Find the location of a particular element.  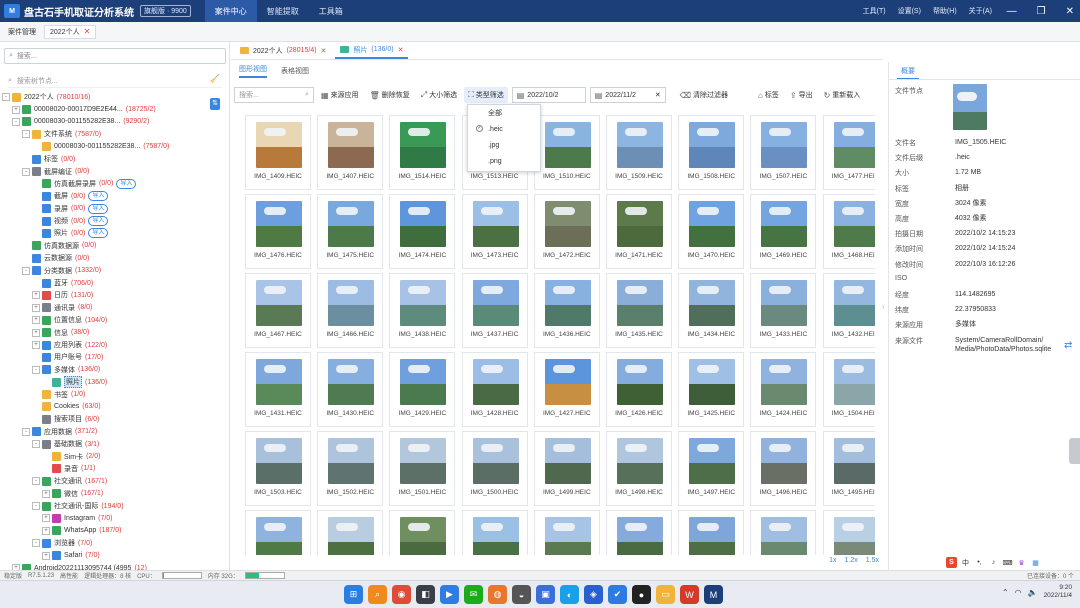

close-icon: ✕ is located at coordinates (1070, 11).